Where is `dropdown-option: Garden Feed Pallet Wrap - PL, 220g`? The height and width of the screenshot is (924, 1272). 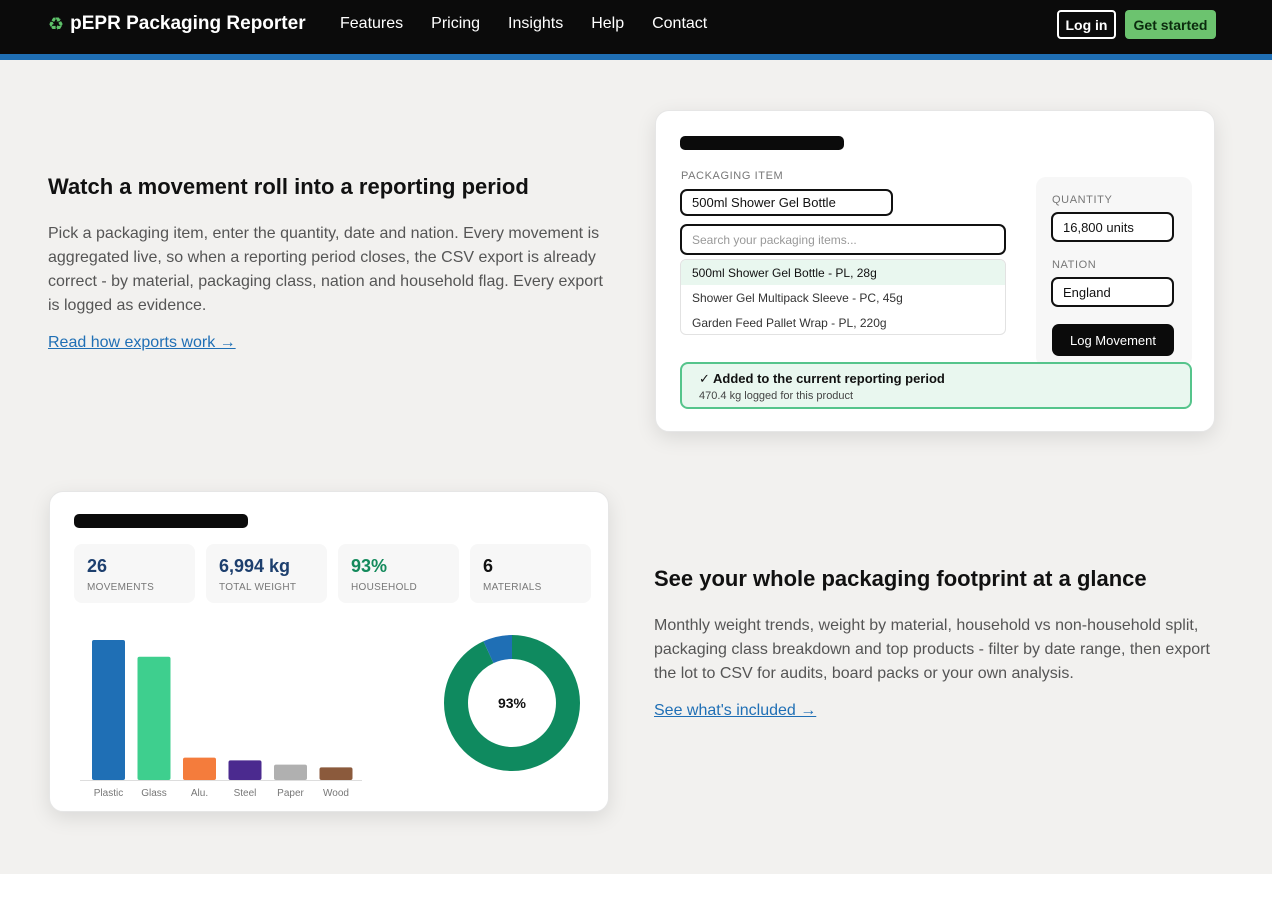
dropdown-option: Garden Feed Pallet Wrap - PL, 220g is located at coordinates (843, 322).